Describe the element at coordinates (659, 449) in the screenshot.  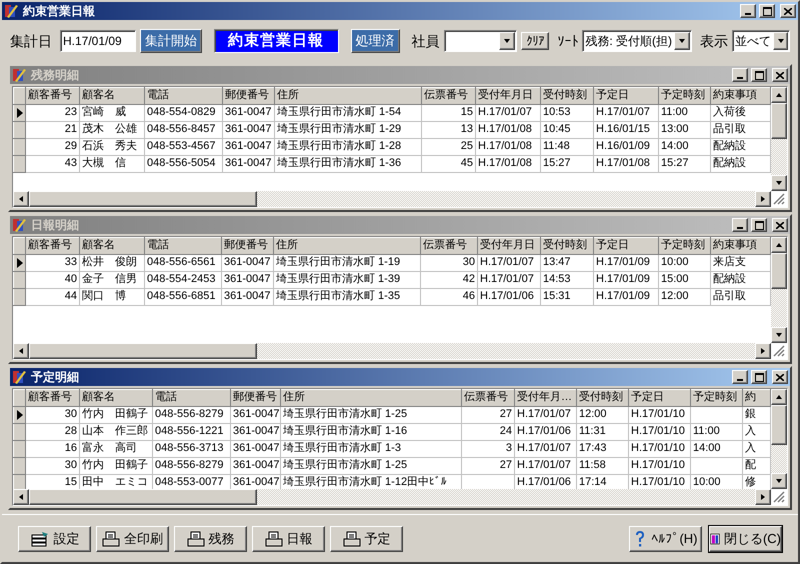
I see `table-cell: H.17/01/10` at that location.